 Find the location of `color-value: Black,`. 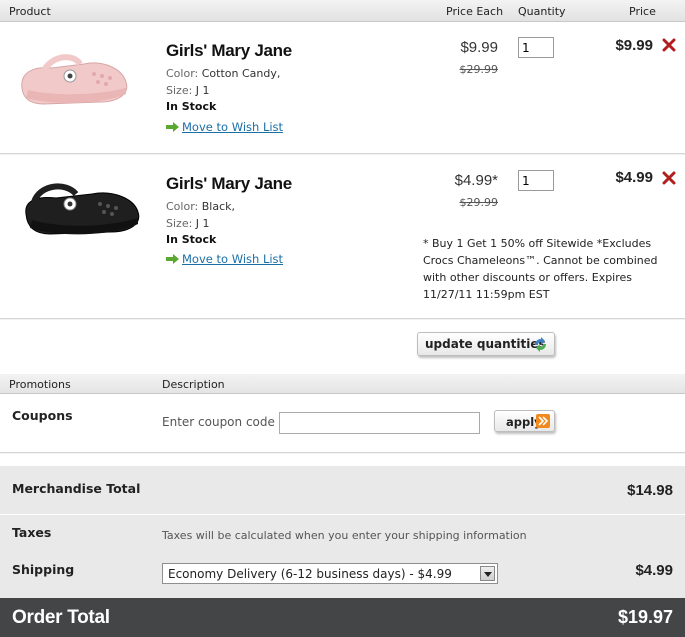

color-value: Black, is located at coordinates (218, 206).